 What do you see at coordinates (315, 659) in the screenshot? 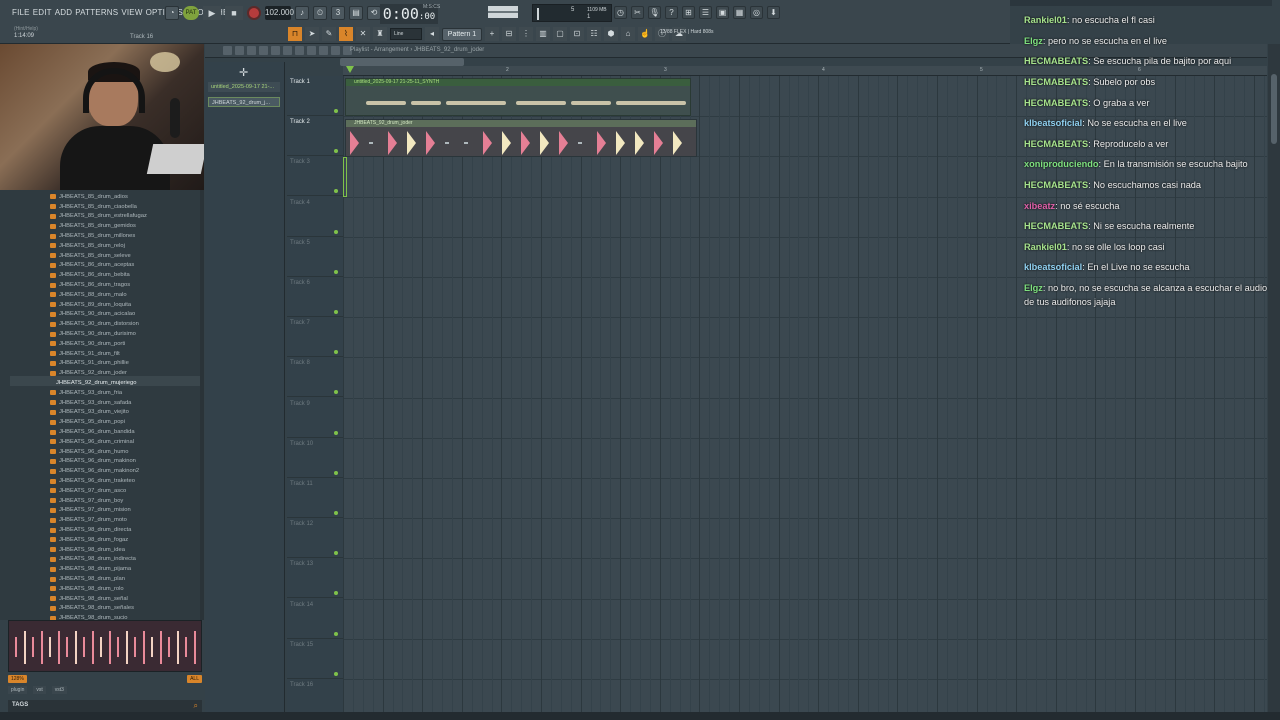
I see `track-header: Track 15` at bounding box center [315, 659].